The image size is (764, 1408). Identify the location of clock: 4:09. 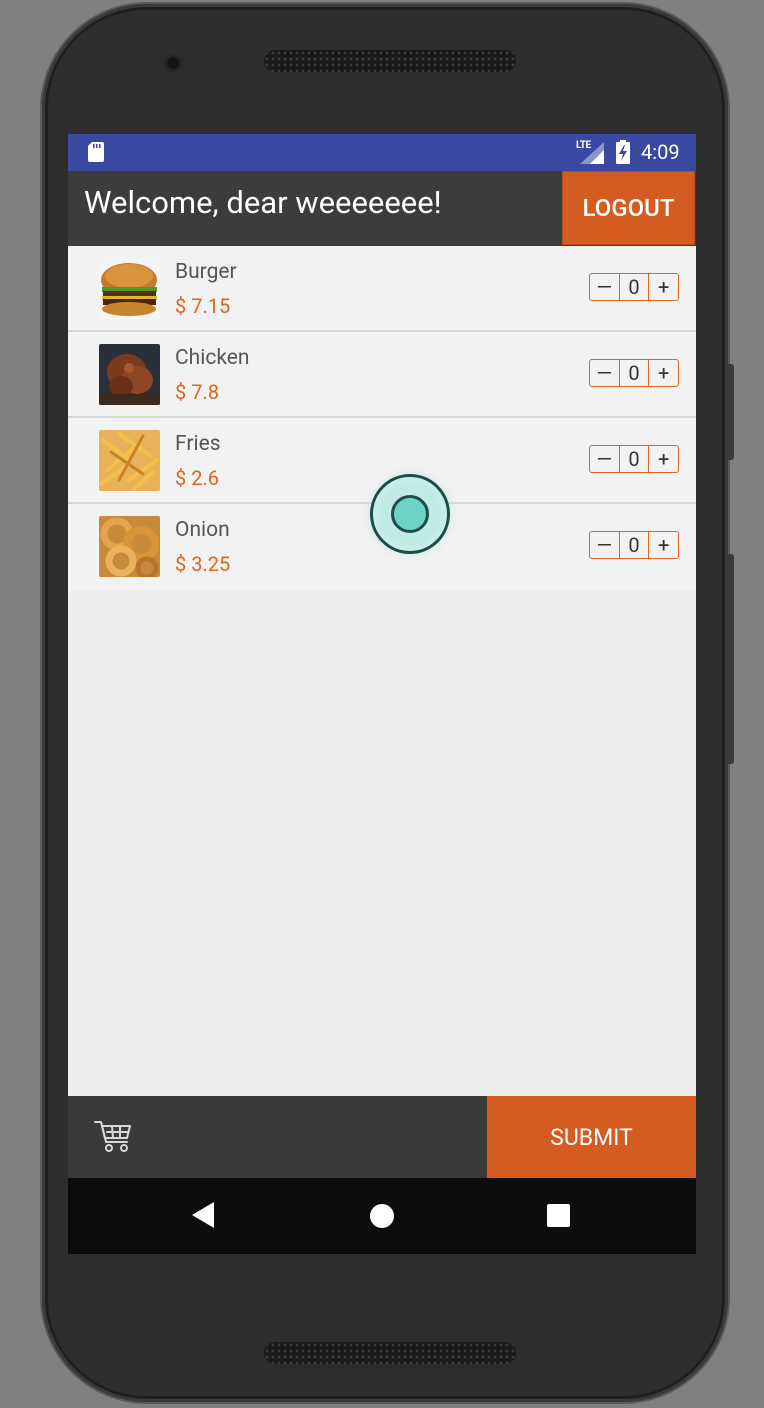
(660, 152).